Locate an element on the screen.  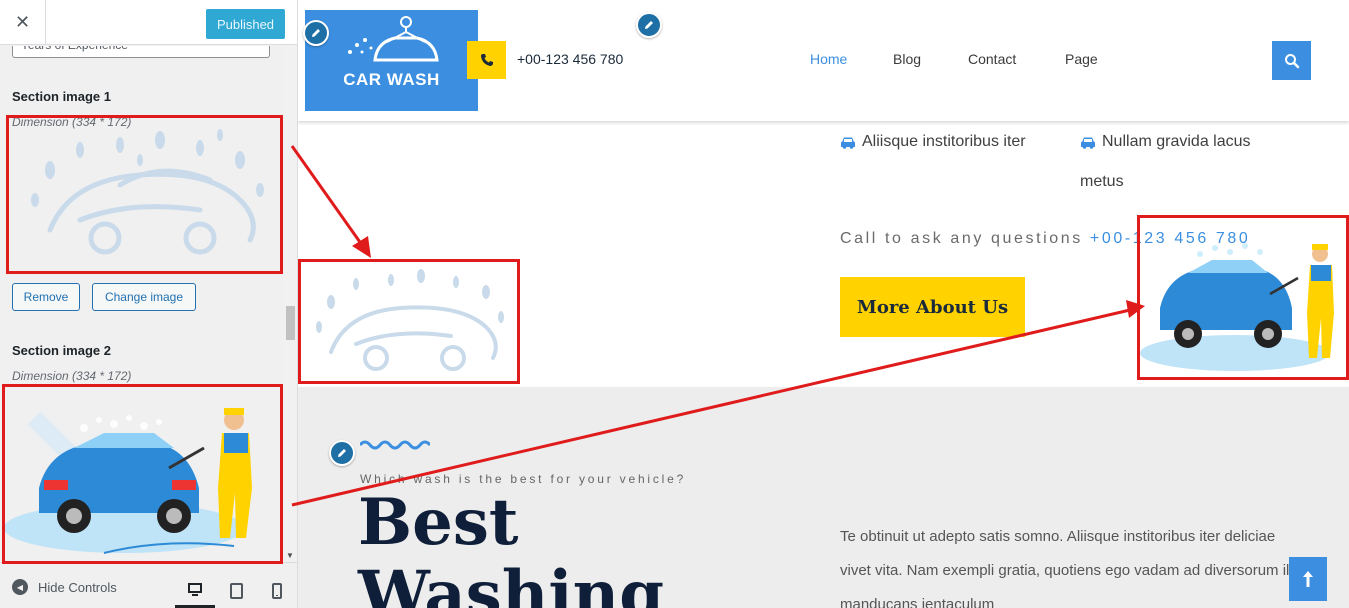
hide-controls-button: ◀ Hide Controls is located at coordinates (64, 587).